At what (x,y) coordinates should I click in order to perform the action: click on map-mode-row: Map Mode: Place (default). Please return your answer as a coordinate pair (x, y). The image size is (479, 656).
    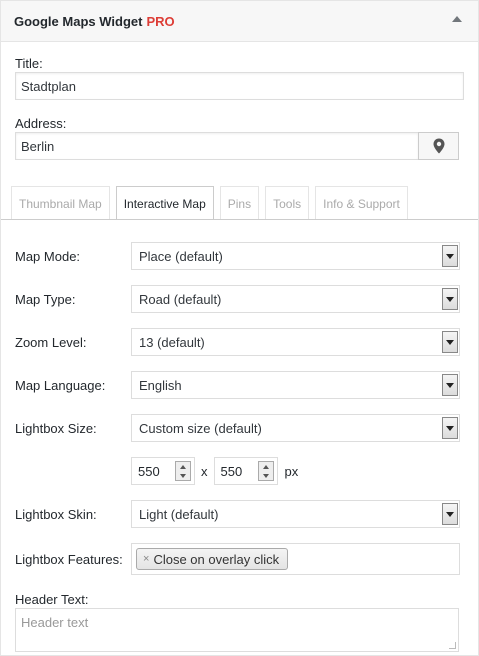
    Looking at the image, I should click on (237, 256).